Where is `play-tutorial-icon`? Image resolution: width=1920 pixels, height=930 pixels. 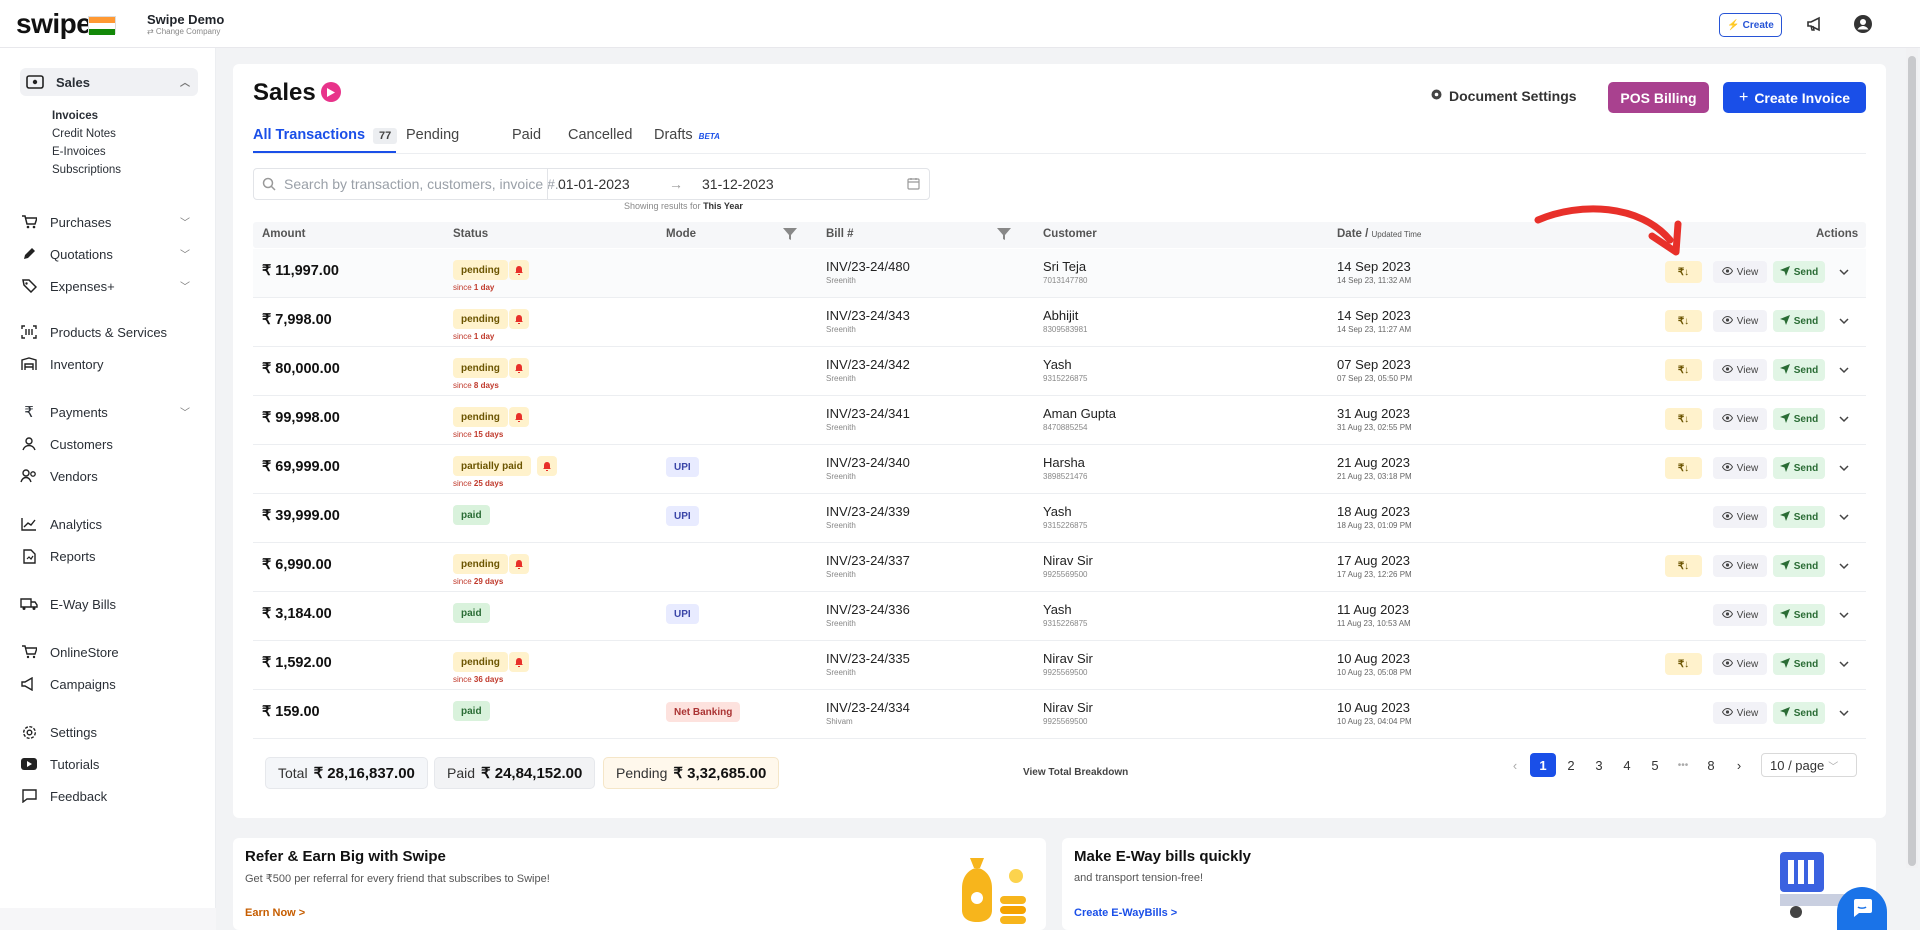
play-tutorial-icon is located at coordinates (331, 92).